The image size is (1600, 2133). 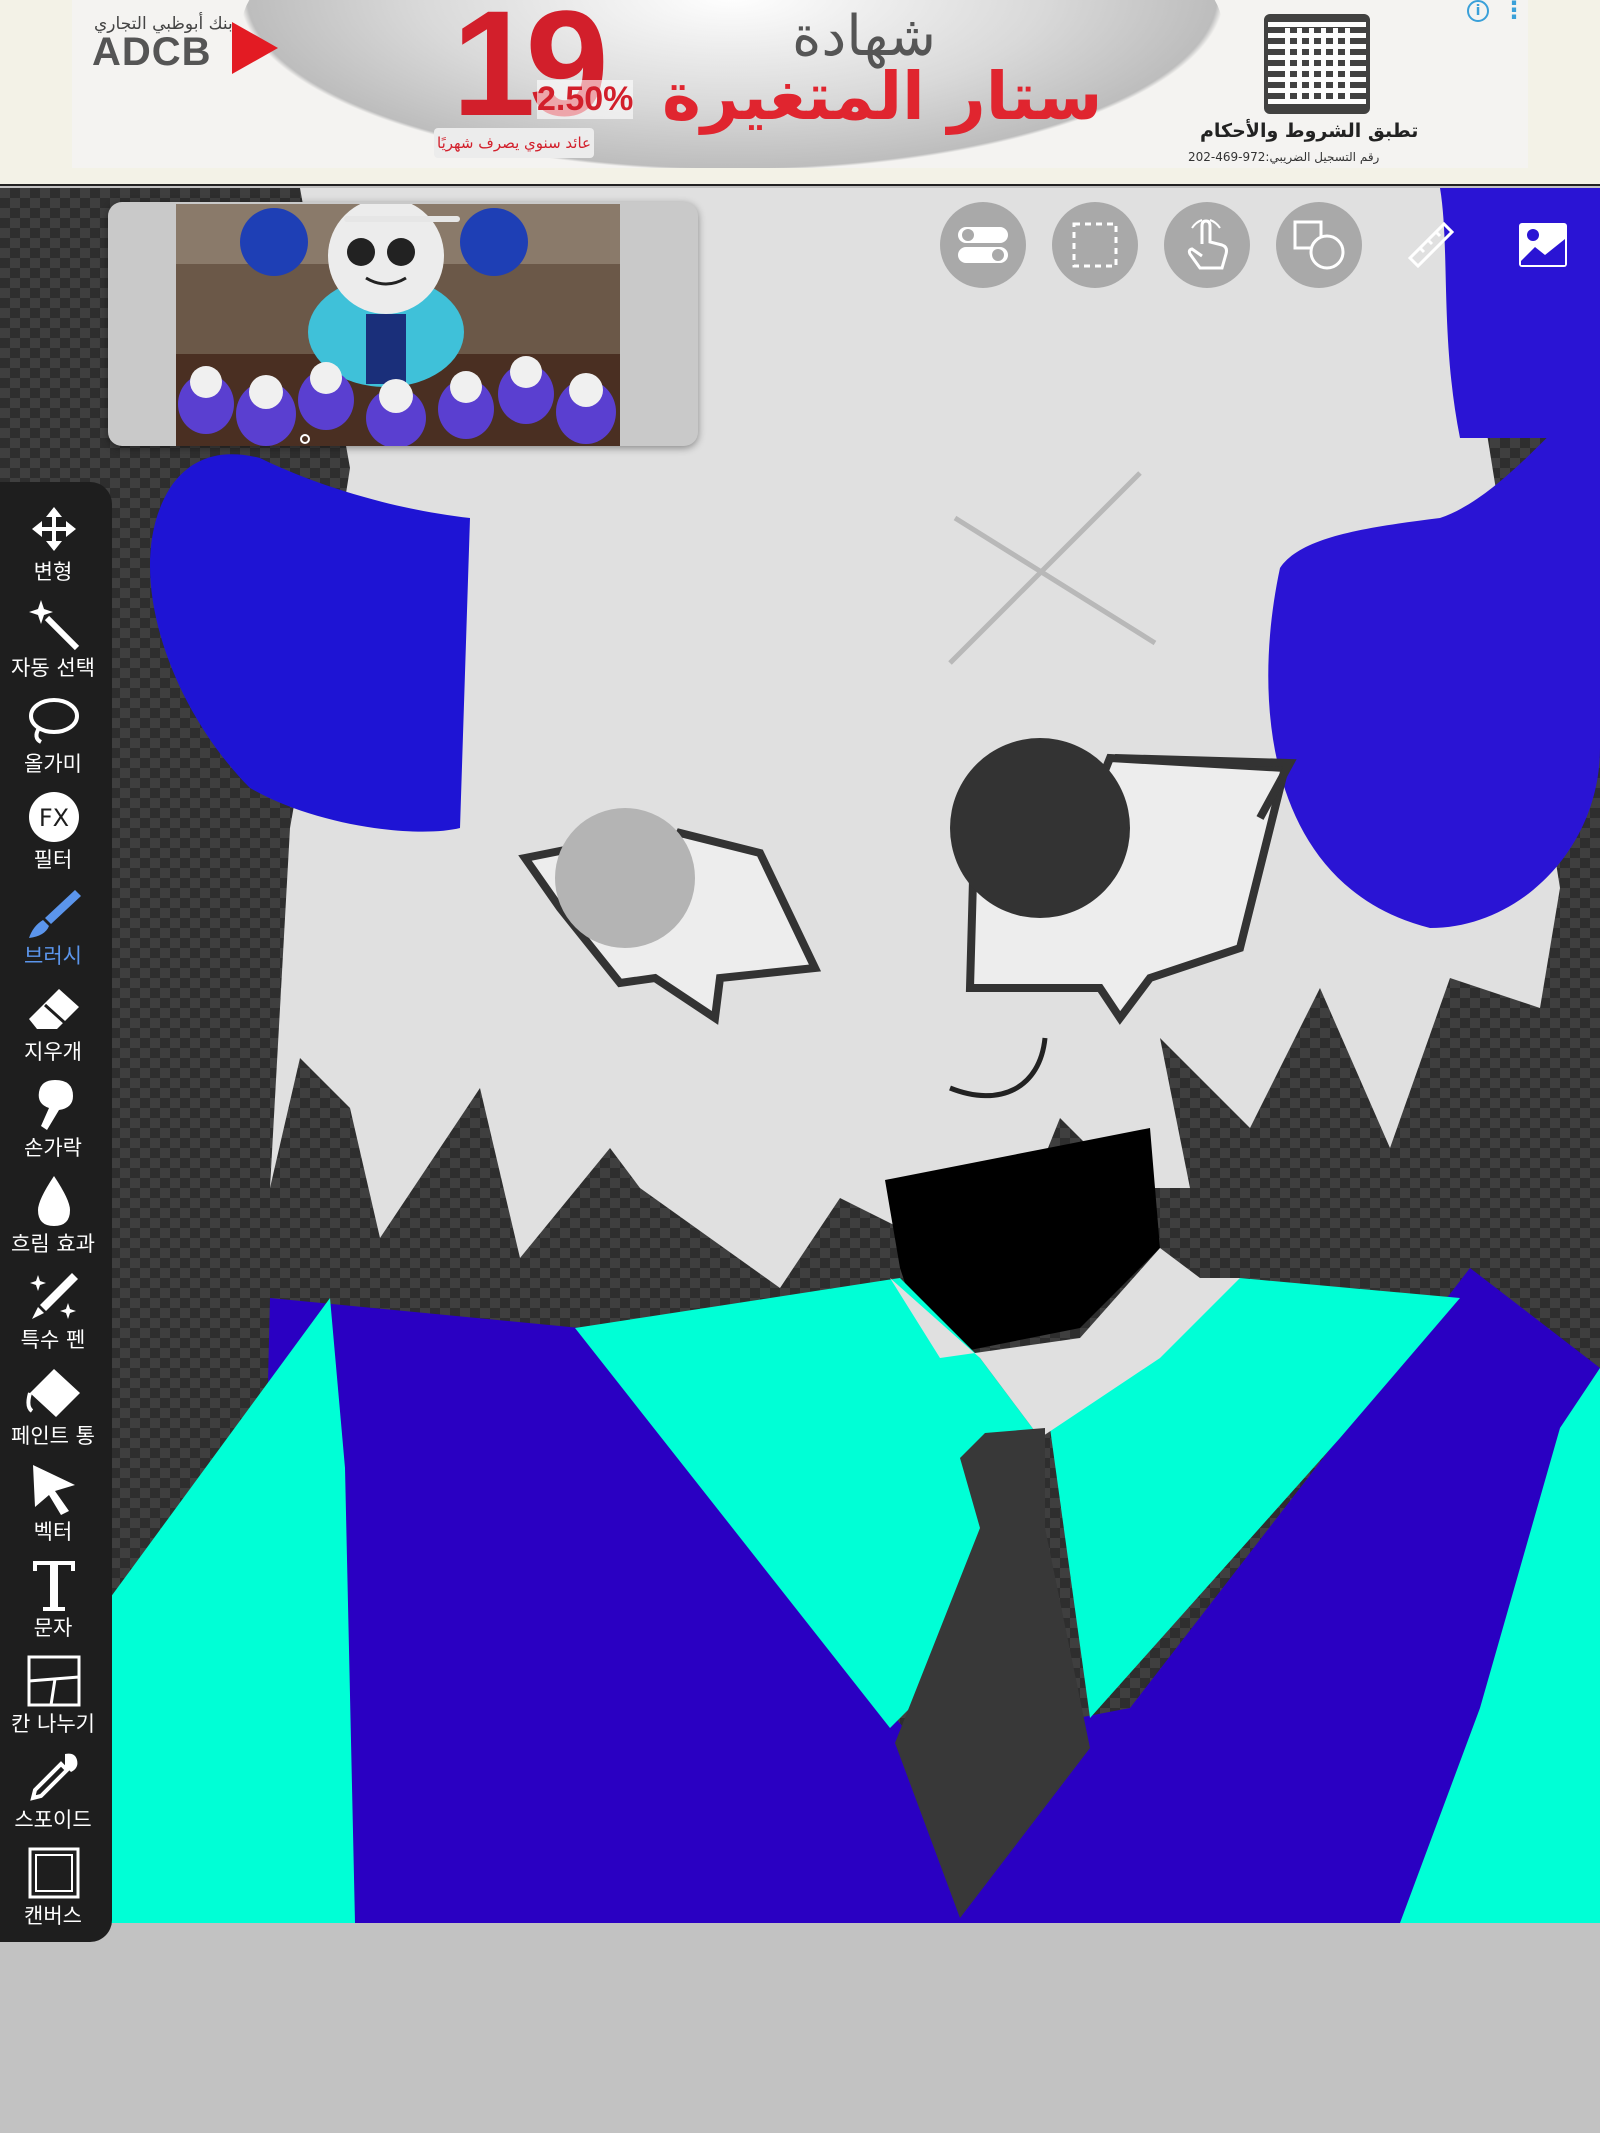 I want to click on ad-registration: رقم التسجيل الضريبي:972-469-202, so click(x=1284, y=157).